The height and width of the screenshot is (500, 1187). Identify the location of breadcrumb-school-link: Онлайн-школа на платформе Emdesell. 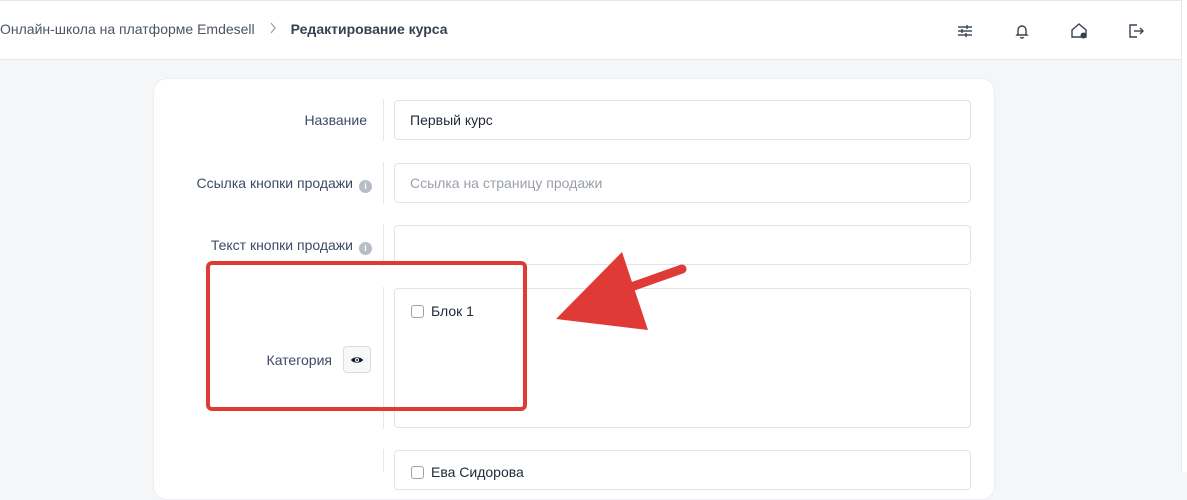
(127, 29).